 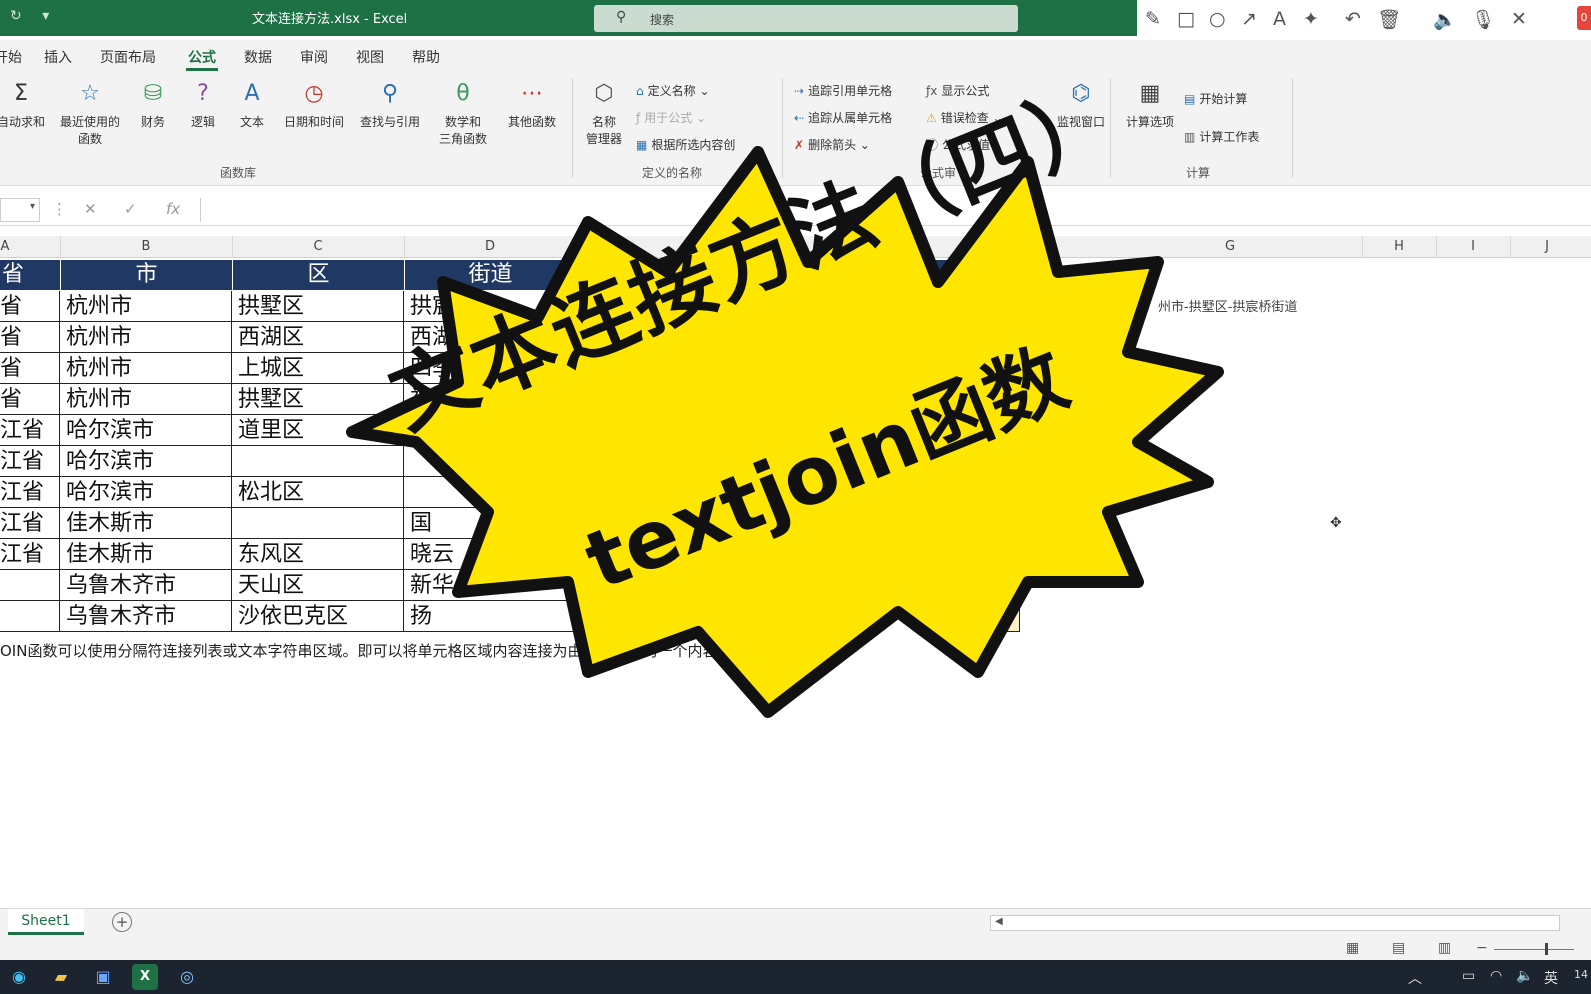 I want to click on ime-indicator: 英, so click(x=1551, y=978).